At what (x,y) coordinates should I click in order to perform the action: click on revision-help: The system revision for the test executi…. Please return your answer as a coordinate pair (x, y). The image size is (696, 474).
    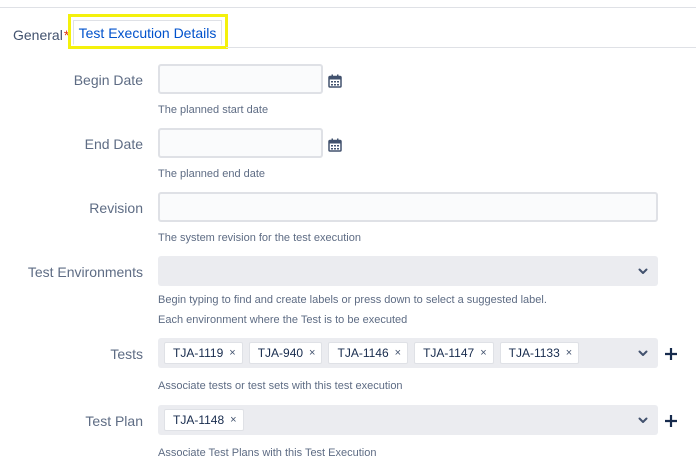
    Looking at the image, I should click on (259, 238).